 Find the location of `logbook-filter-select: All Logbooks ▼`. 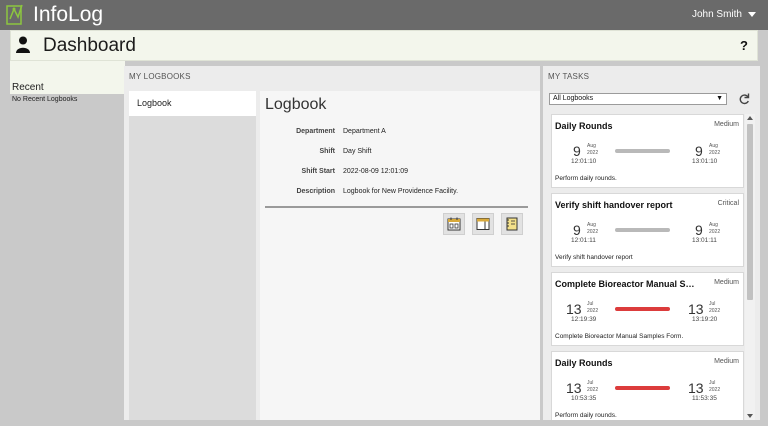

logbook-filter-select: All Logbooks ▼ is located at coordinates (638, 99).